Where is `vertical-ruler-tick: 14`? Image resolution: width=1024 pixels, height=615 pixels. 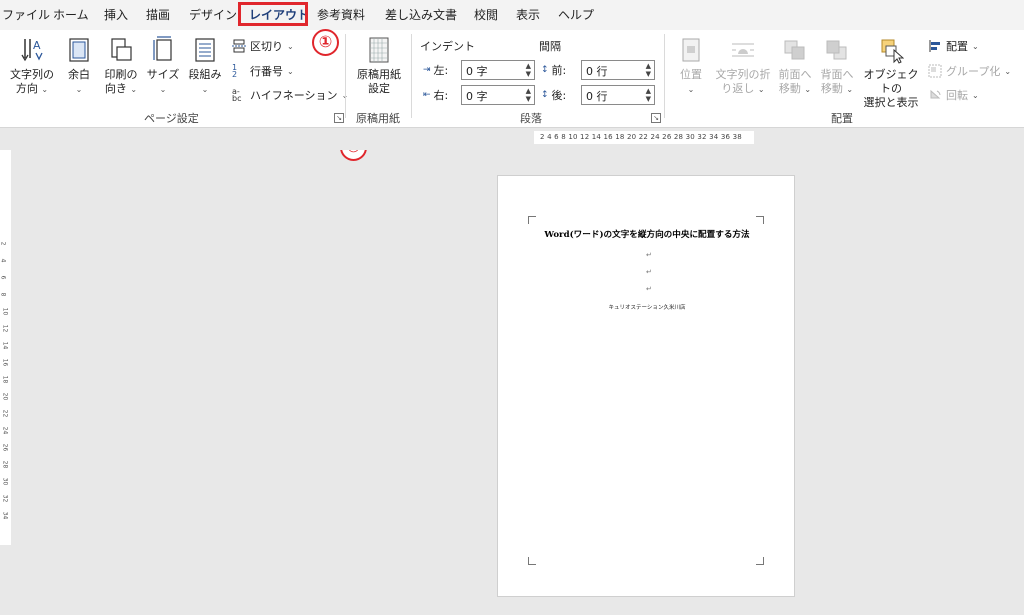
vertical-ruler-tick: 14 is located at coordinates (5, 345).